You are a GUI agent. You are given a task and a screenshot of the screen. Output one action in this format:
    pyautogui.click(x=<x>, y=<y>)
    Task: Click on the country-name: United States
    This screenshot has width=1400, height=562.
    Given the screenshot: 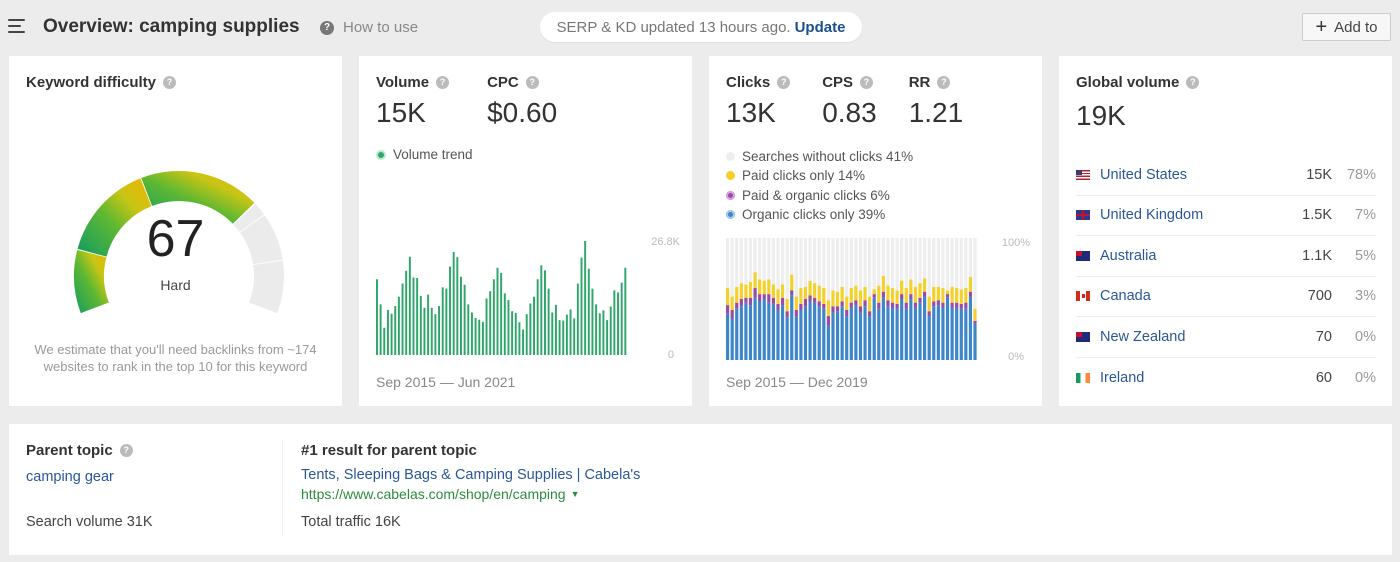 What is the action you would take?
    pyautogui.click(x=1186, y=175)
    